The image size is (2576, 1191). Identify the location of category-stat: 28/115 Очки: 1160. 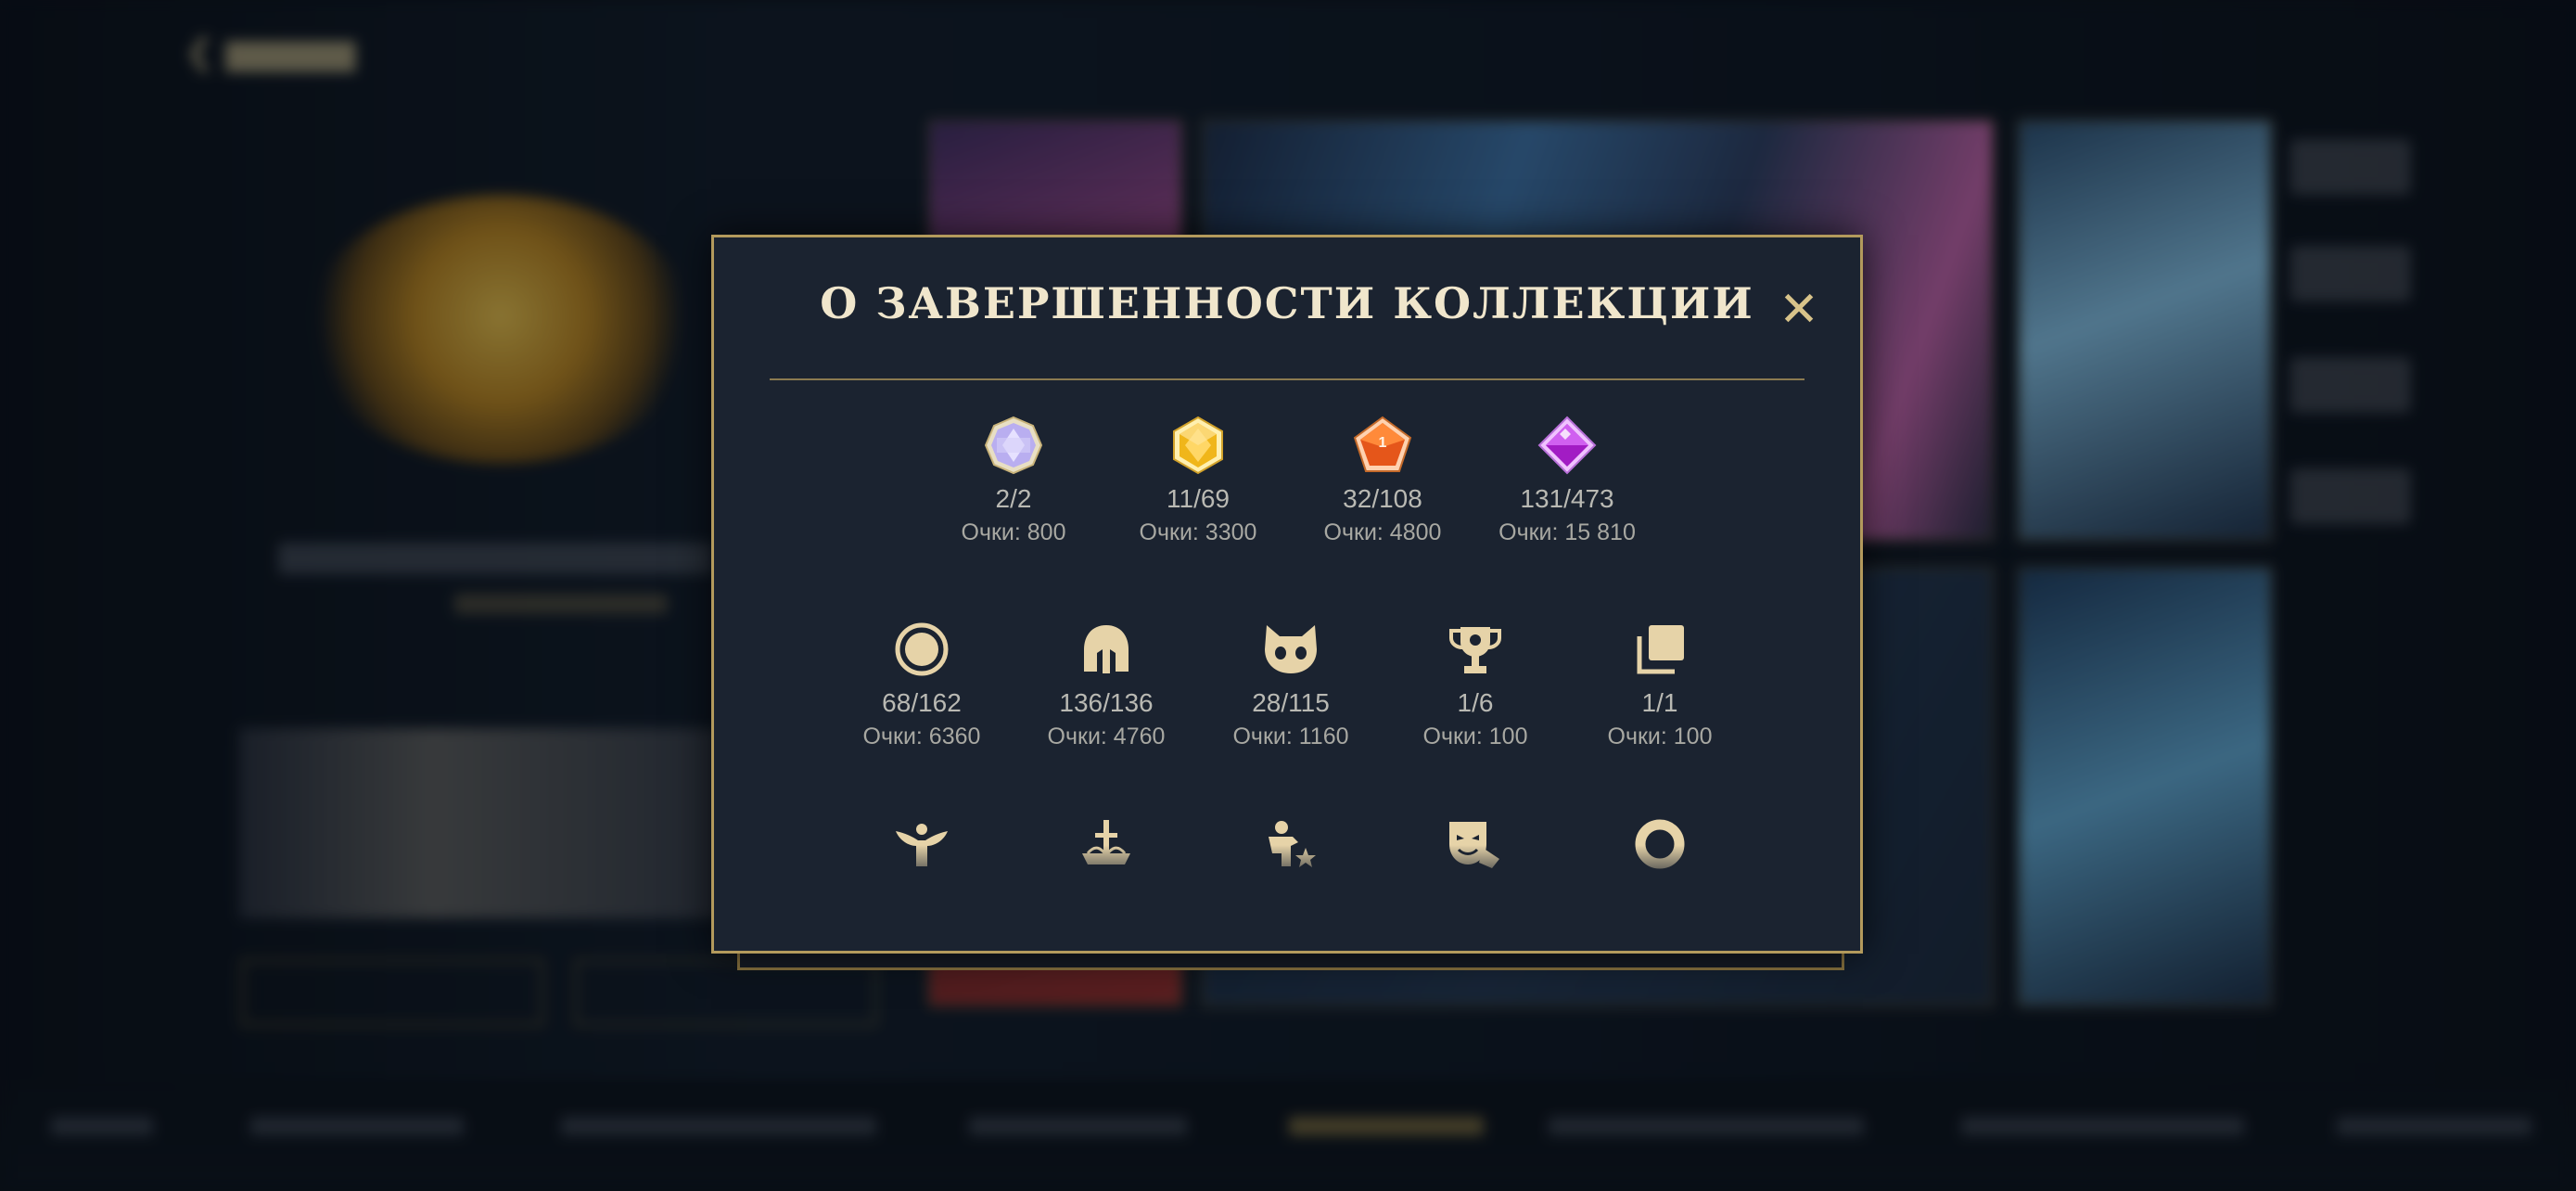
(1291, 684).